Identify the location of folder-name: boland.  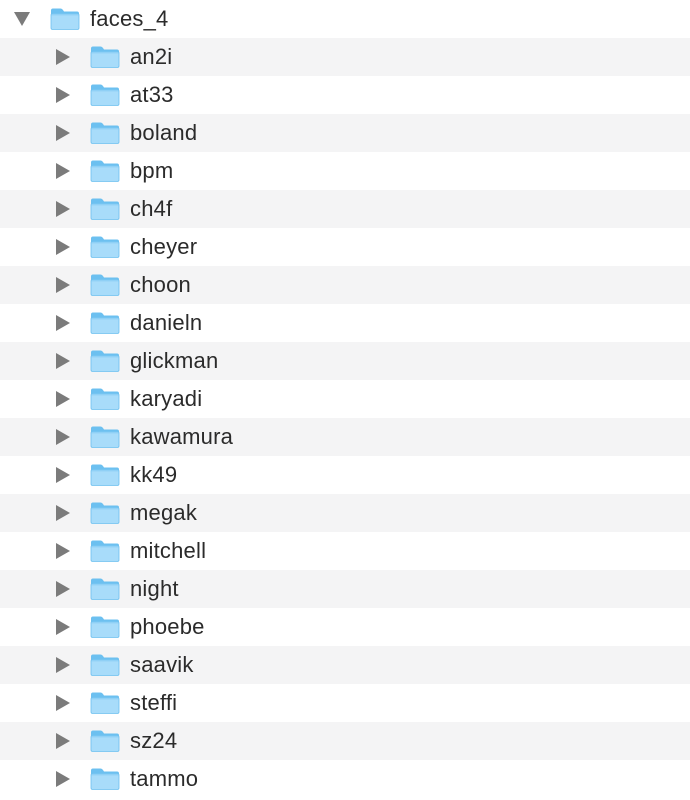
(164, 132).